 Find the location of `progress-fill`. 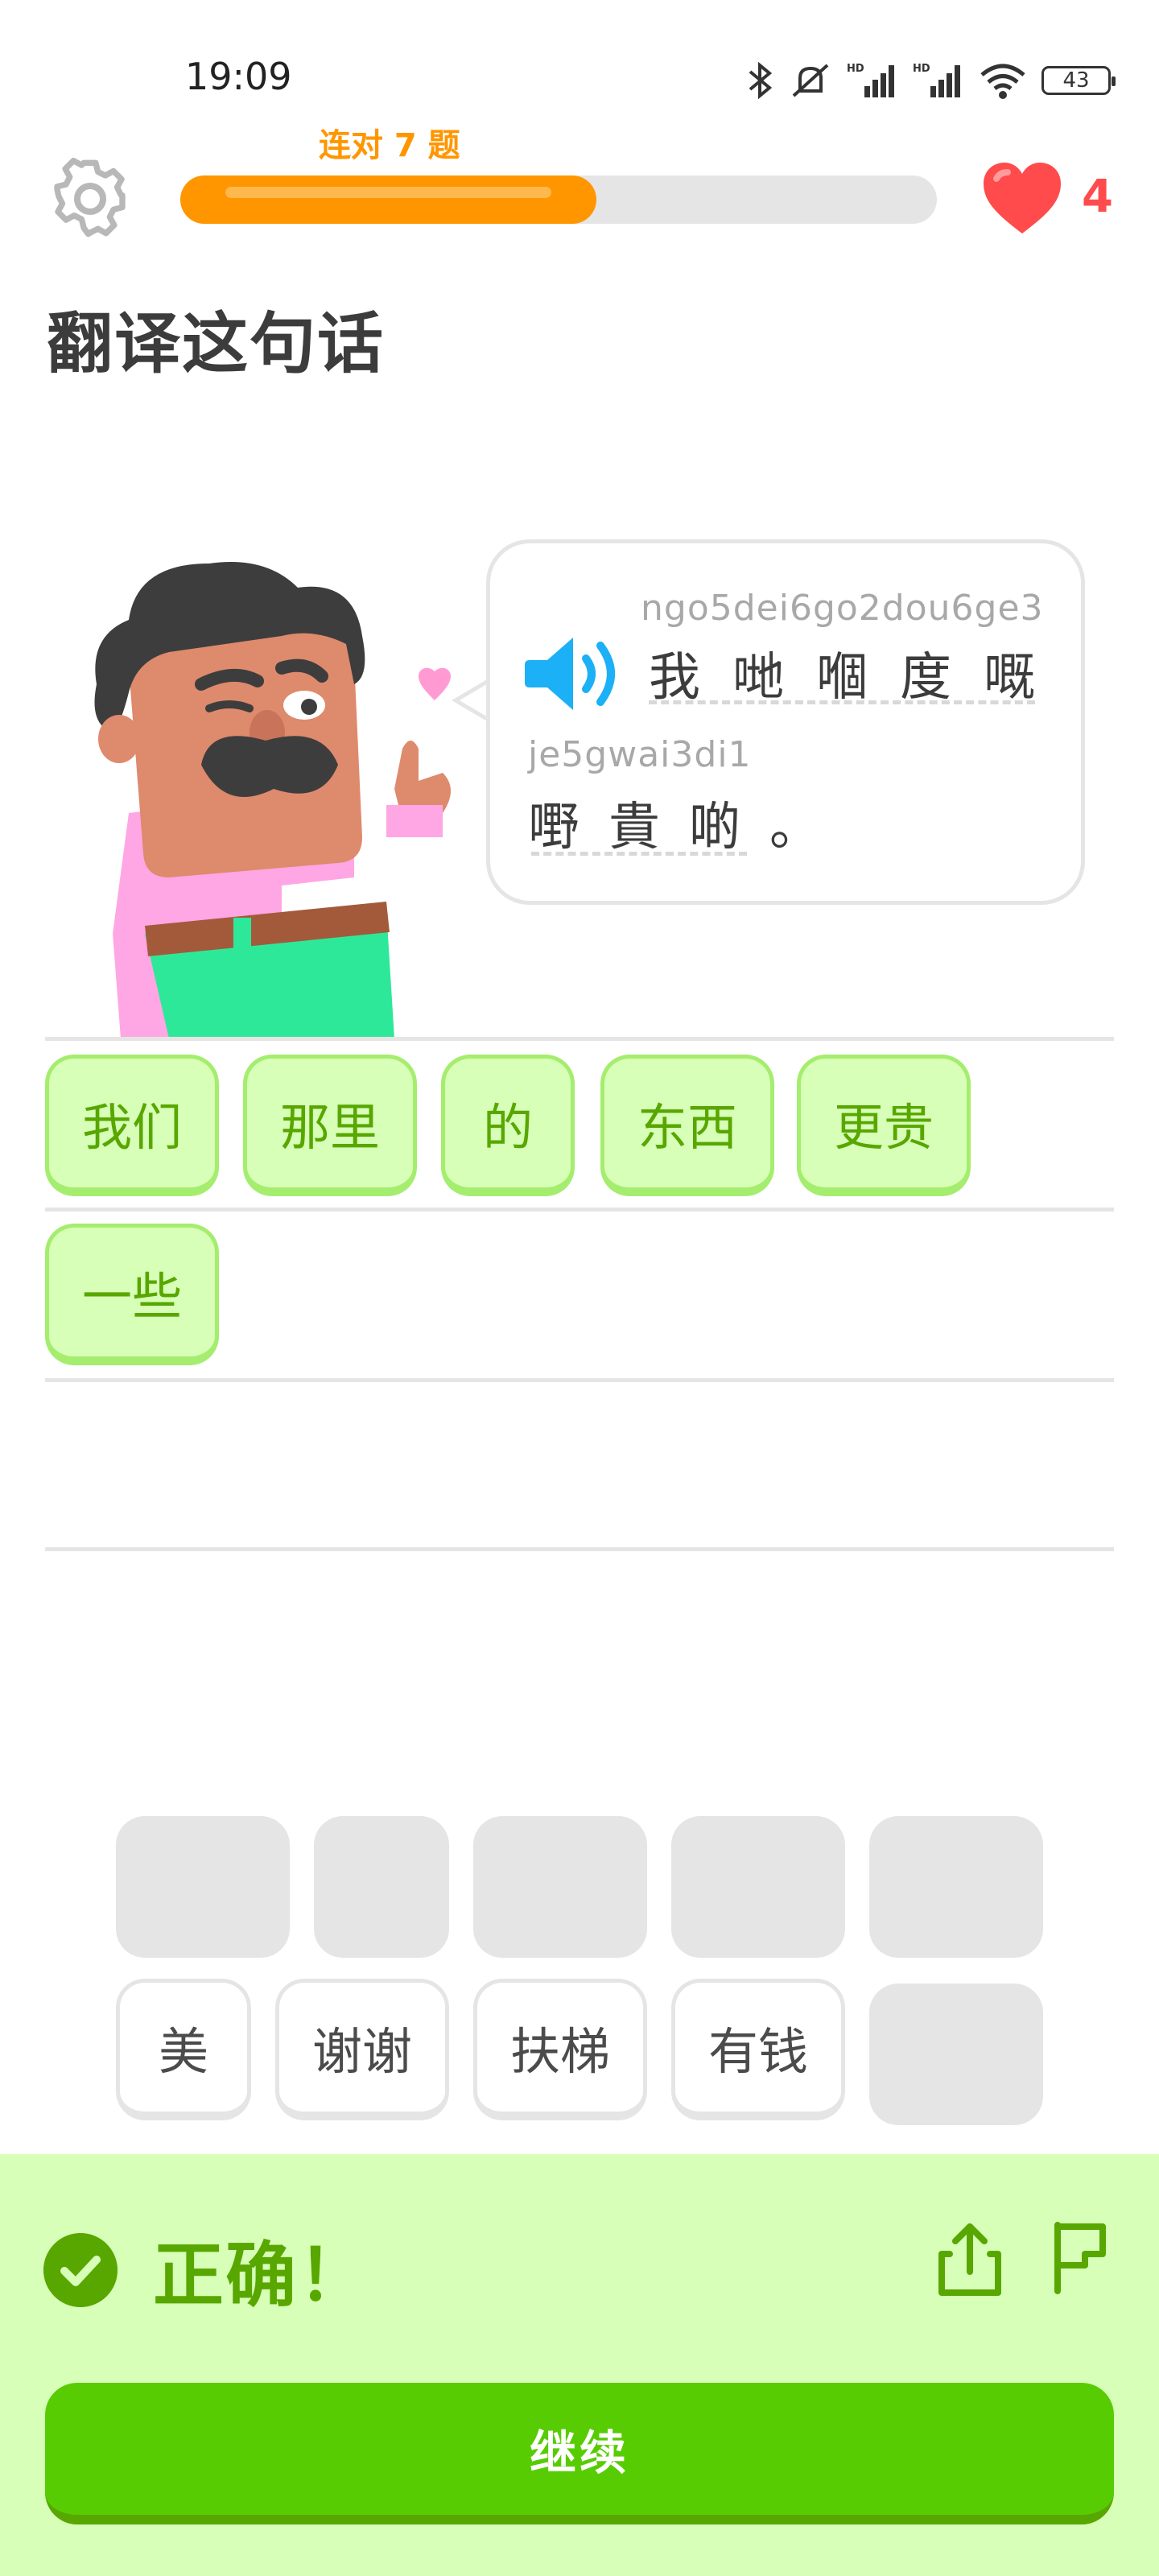

progress-fill is located at coordinates (388, 199).